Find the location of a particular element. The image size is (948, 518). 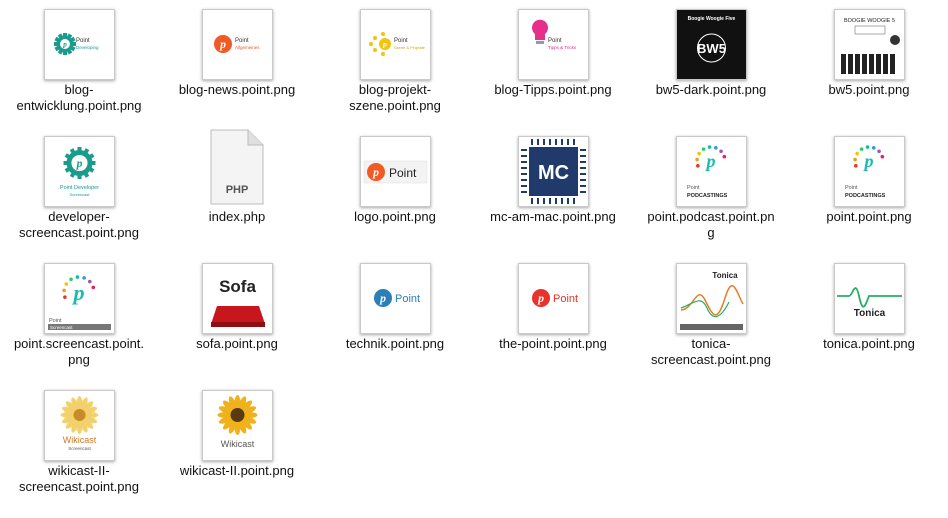

file-name-label: bw5-dark.point.png is located at coordinates (711, 90).